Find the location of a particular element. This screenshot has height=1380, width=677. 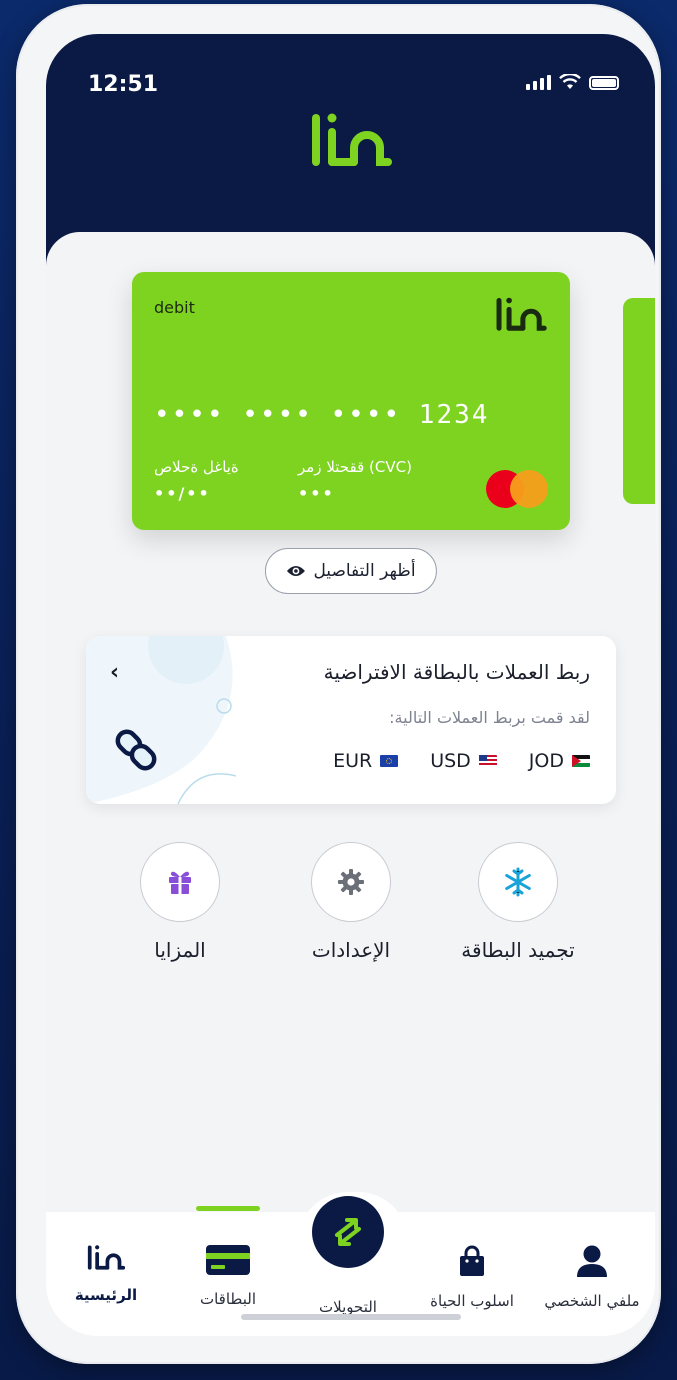

chain-link-icon is located at coordinates (136, 750).